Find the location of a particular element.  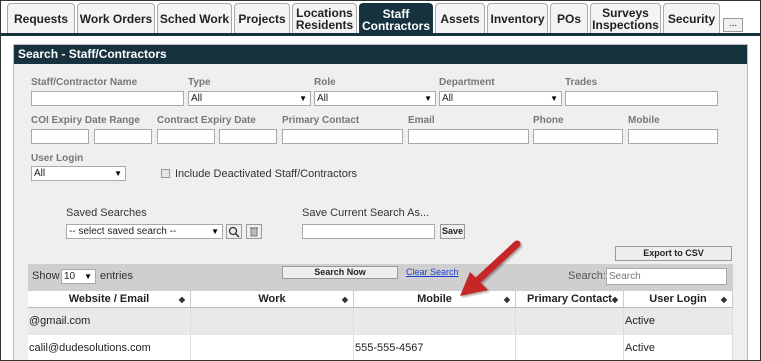

name-input is located at coordinates (107, 98).